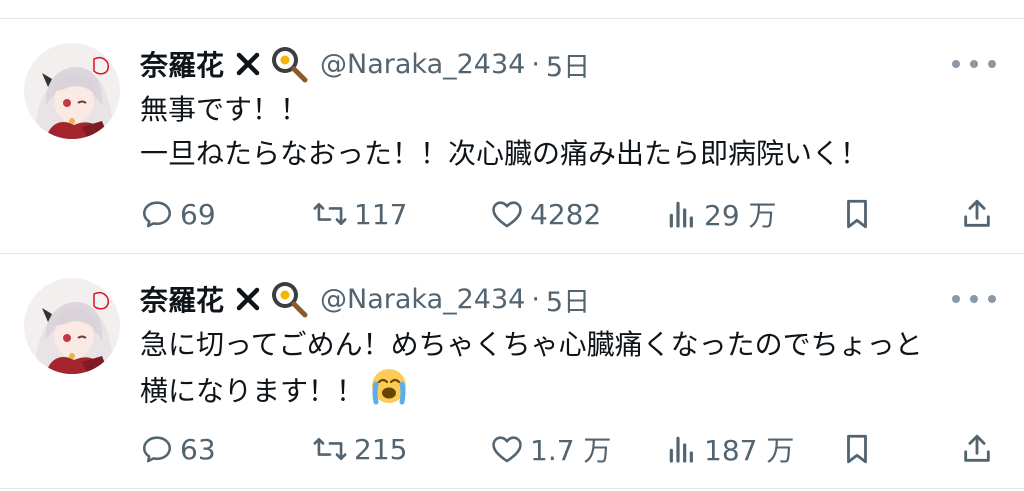 This screenshot has width=1024, height=491. Describe the element at coordinates (178, 214) in the screenshot. I see `reply-button: 69` at that location.